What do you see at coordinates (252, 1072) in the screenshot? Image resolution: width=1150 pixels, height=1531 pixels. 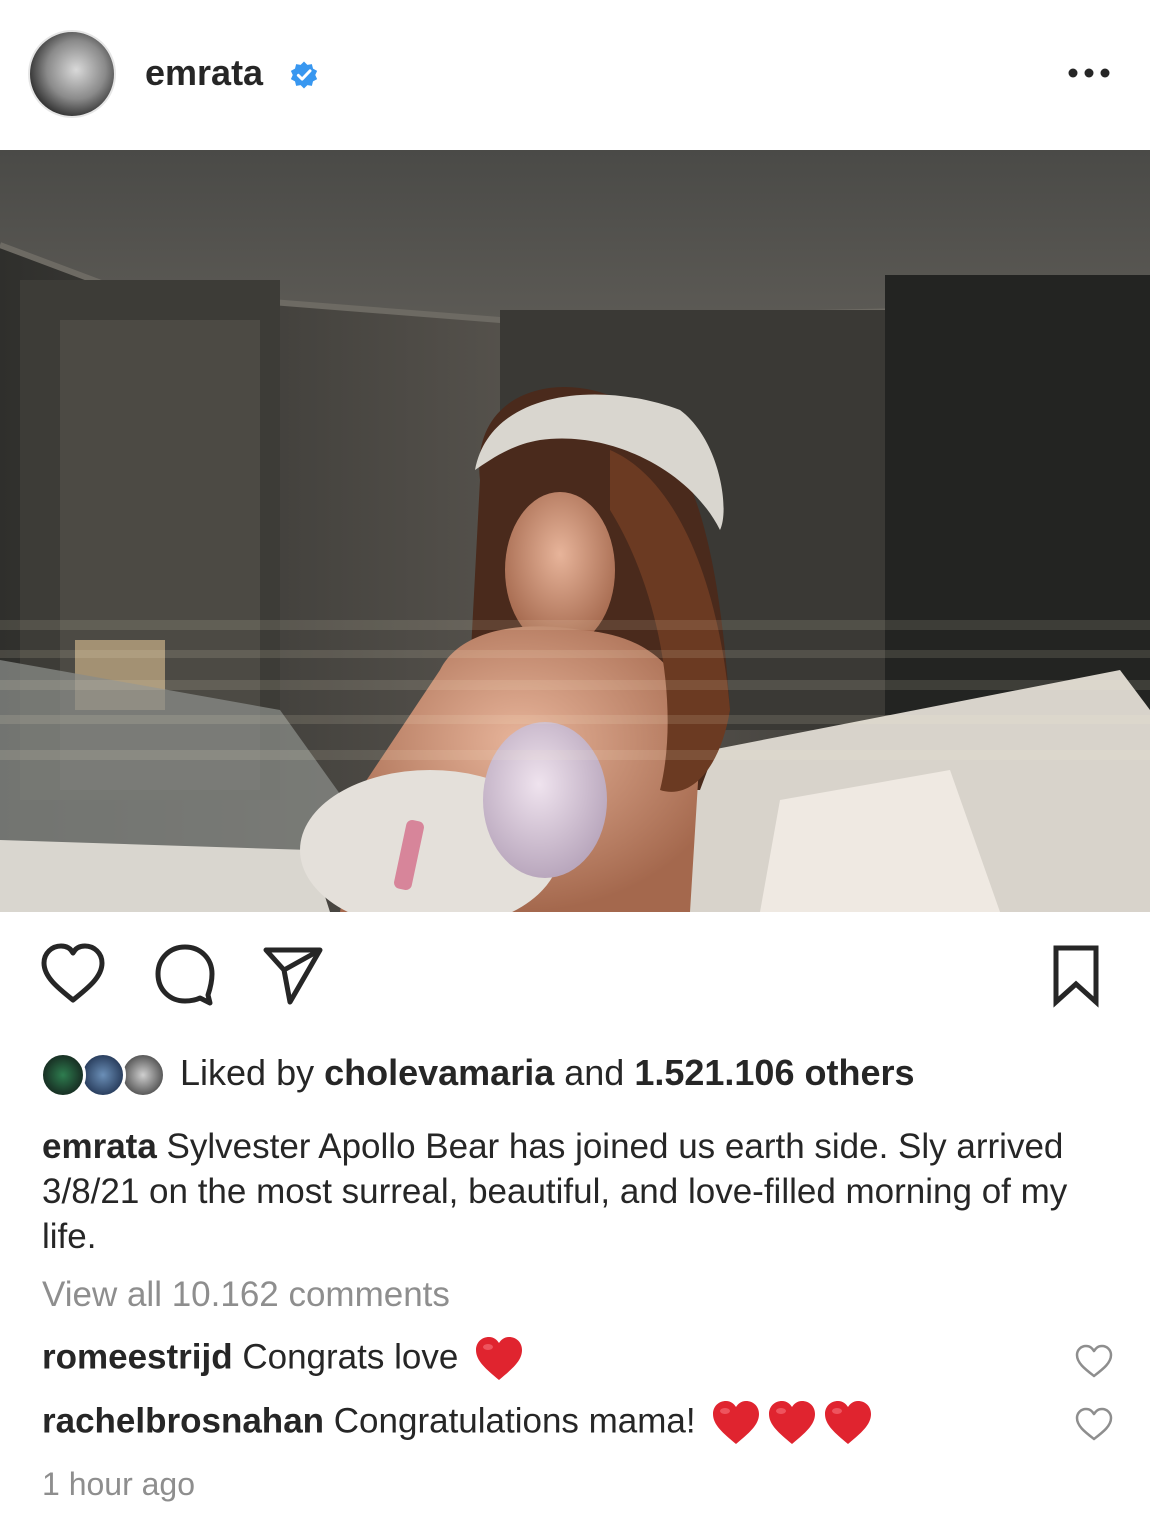 I see `likes-prefix: Liked by` at bounding box center [252, 1072].